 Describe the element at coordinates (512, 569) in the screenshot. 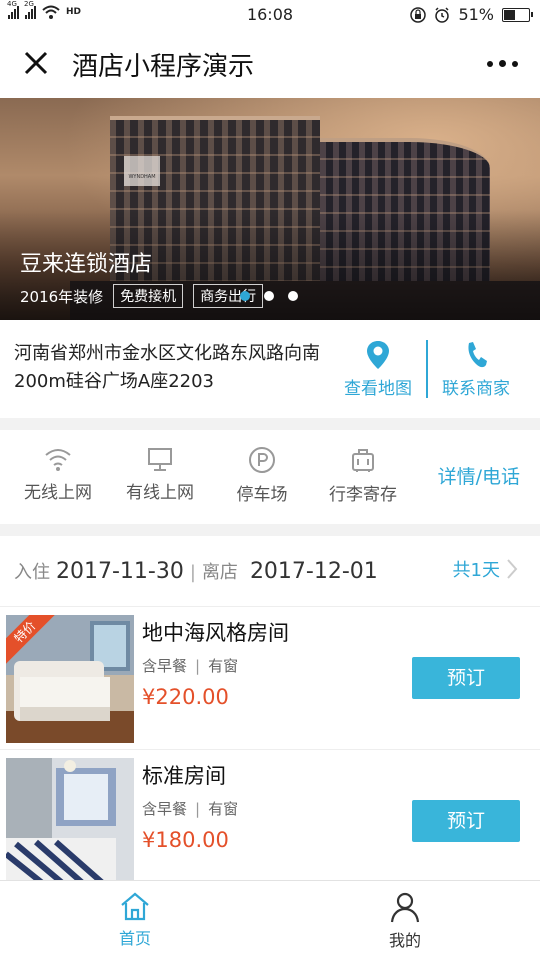

I see `chevron-right-icon` at that location.